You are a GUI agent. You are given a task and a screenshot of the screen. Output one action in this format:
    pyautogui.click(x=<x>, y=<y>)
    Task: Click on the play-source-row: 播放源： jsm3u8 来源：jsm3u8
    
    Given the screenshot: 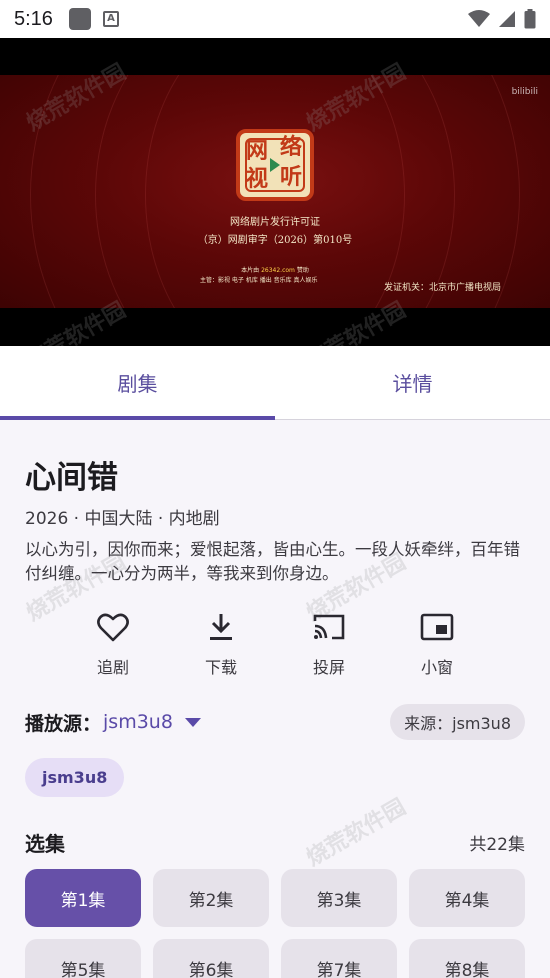 What is the action you would take?
    pyautogui.click(x=275, y=722)
    